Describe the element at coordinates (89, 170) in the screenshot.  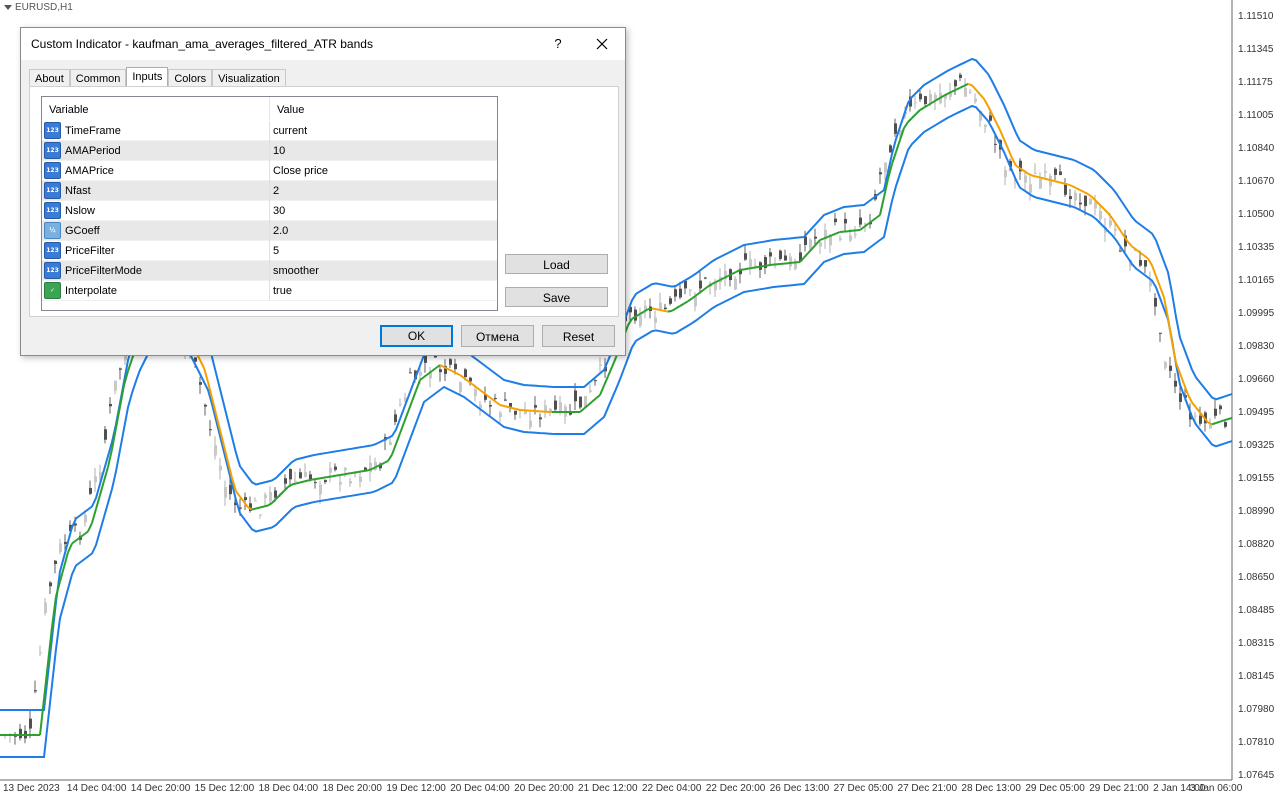
I see `input-variable-name: AMAPrice` at that location.